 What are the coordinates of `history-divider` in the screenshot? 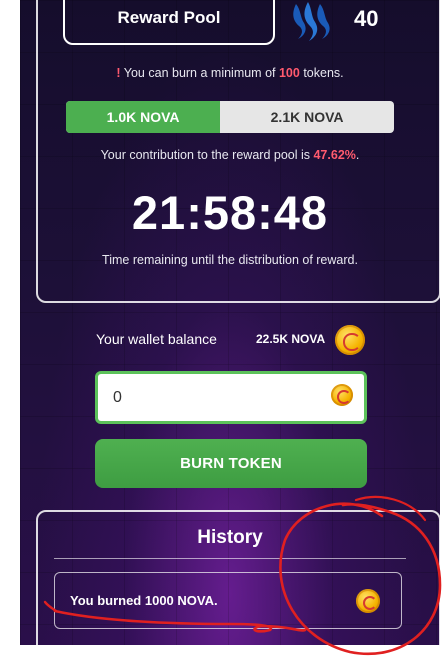 It's located at (230, 558).